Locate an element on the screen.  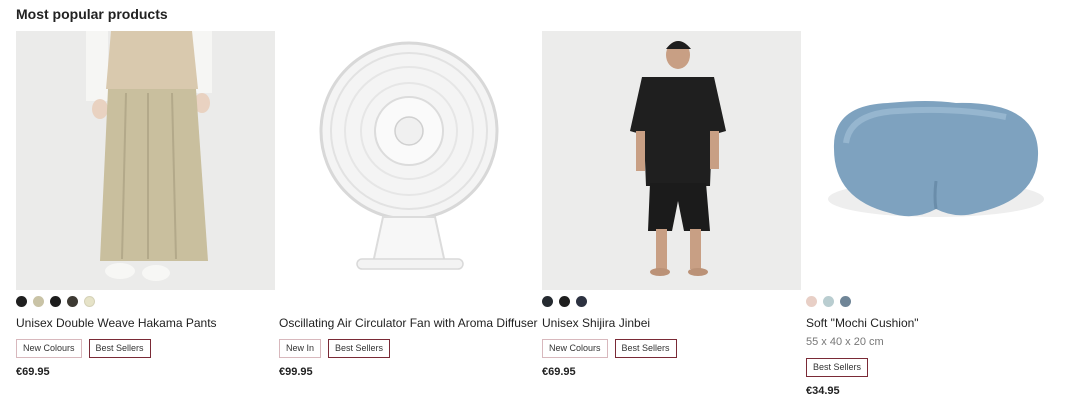
product-name: Unisex Double Weave Hakama Pants is located at coordinates (145, 323).